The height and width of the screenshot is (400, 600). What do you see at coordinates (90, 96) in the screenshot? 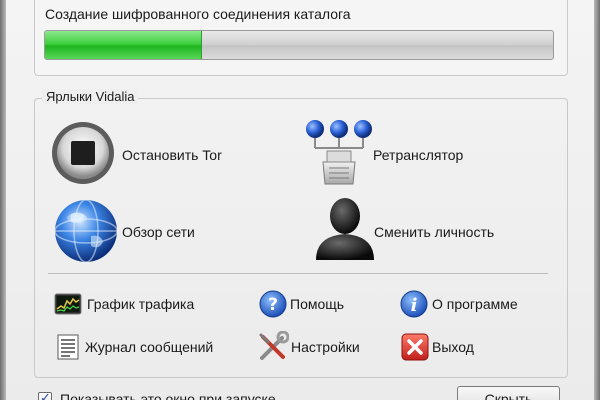
I see `shortcuts-group-title: Ярлыки Vidalia` at bounding box center [90, 96].